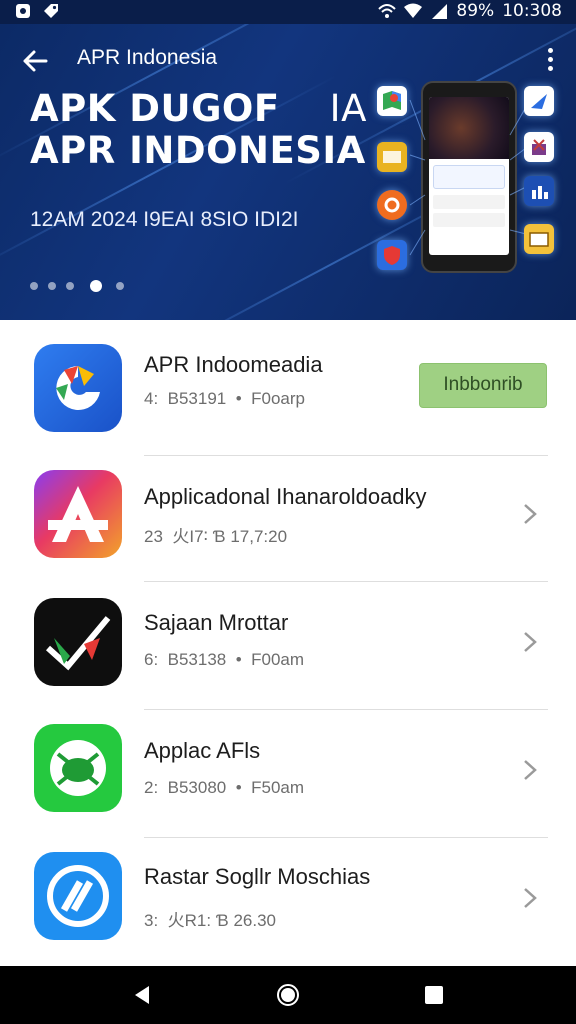 The height and width of the screenshot is (1024, 576). I want to click on signal-icon, so click(439, 11).